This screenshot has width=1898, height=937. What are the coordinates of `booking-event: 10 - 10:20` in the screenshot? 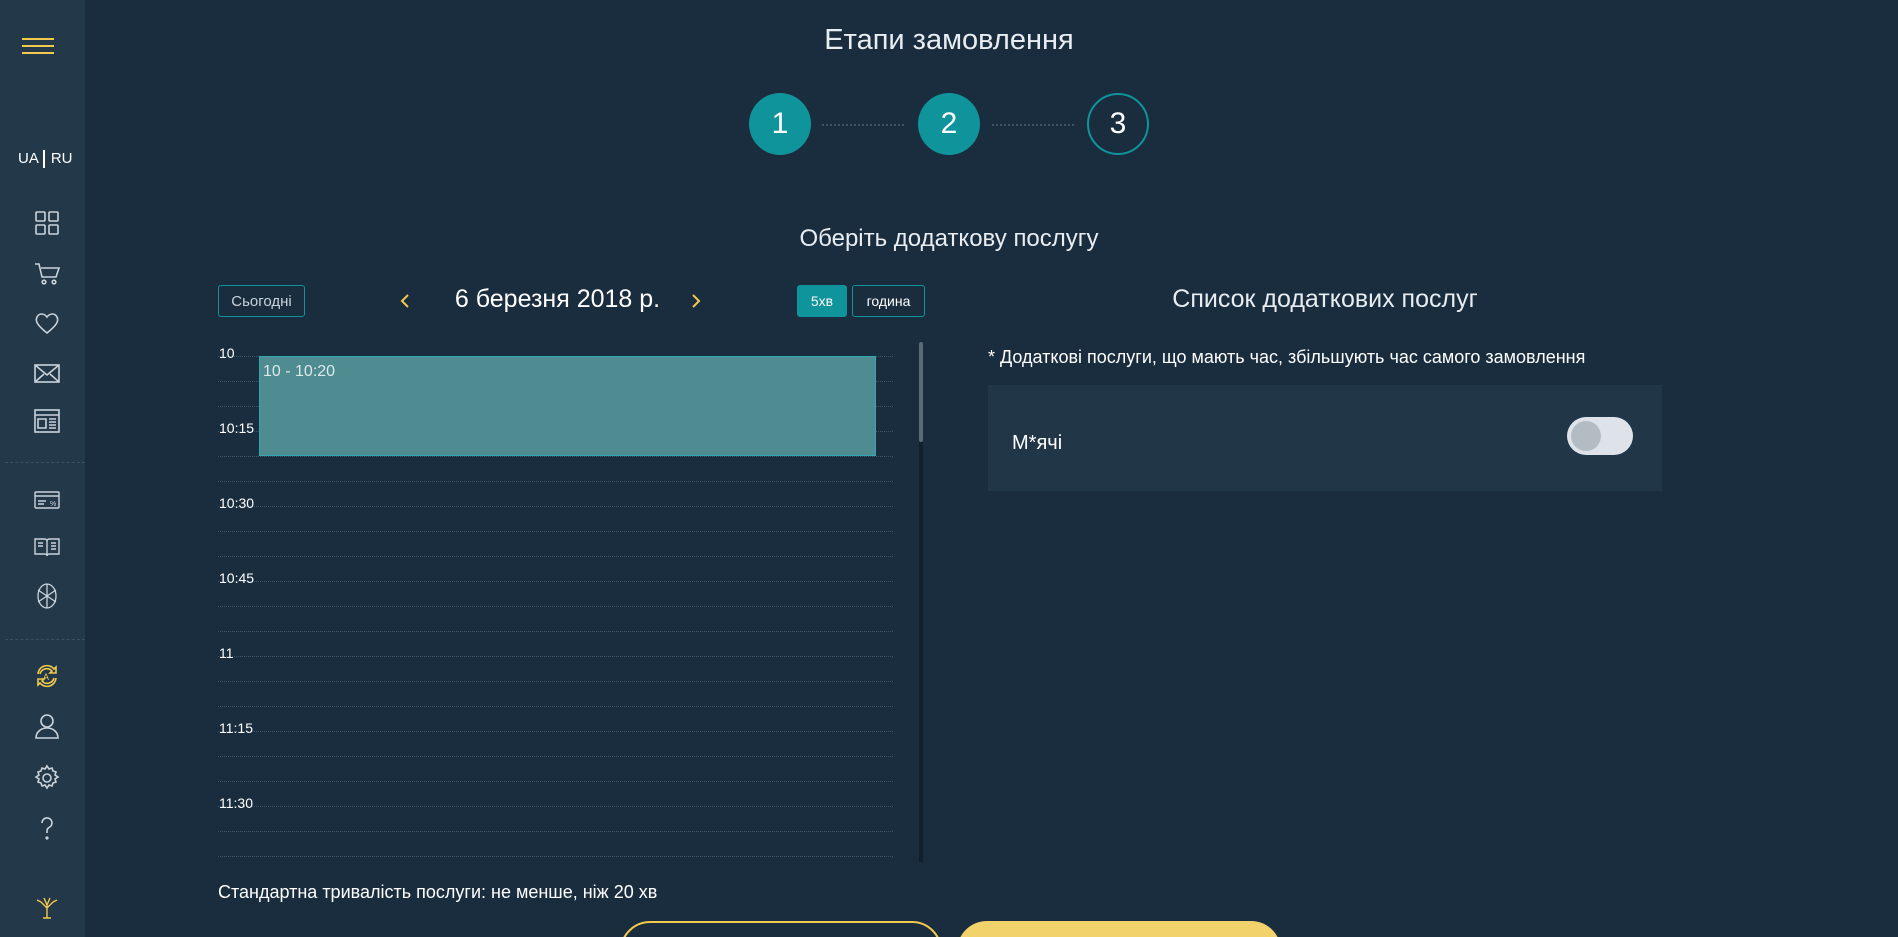 It's located at (567, 406).